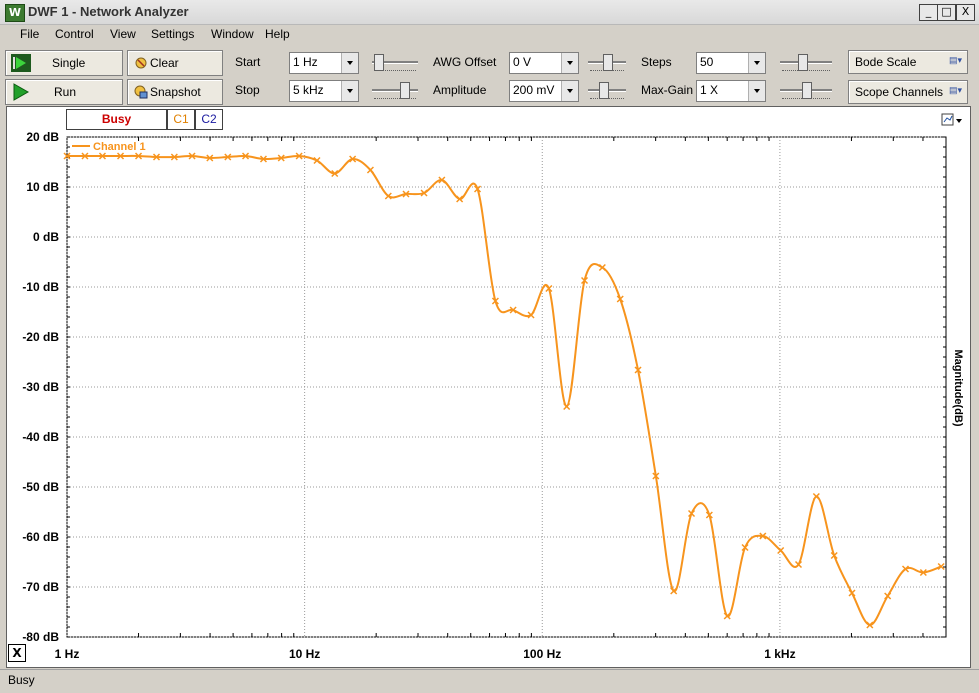 This screenshot has height=693, width=979. What do you see at coordinates (42, 137) in the screenshot?
I see `y-tick-label: 20 dB` at bounding box center [42, 137].